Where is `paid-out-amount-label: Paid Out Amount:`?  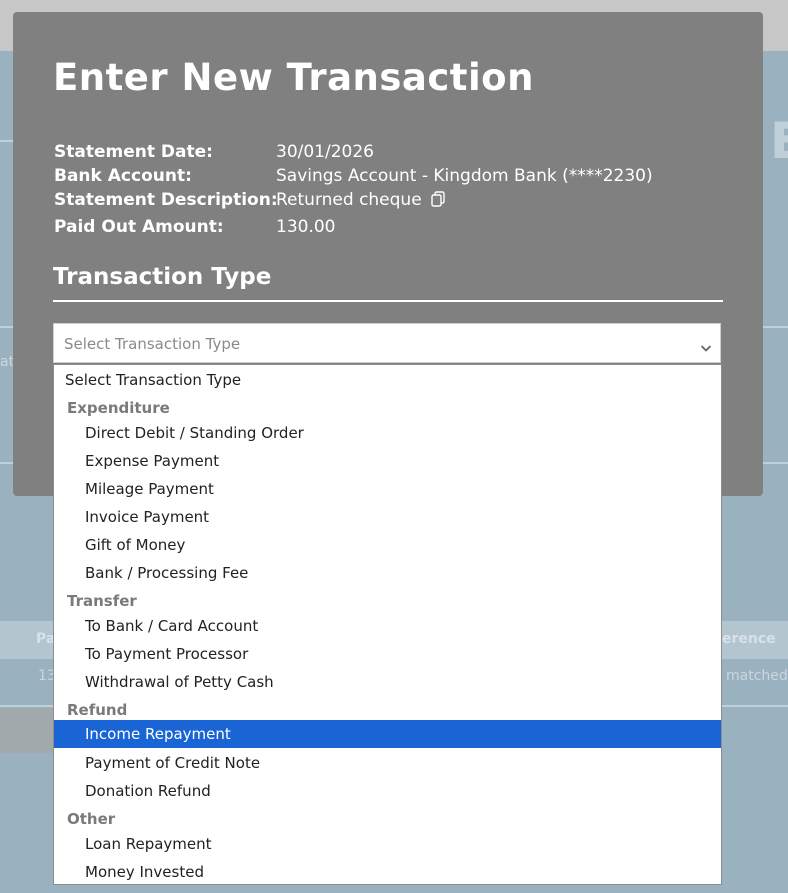 paid-out-amount-label: Paid Out Amount: is located at coordinates (139, 227).